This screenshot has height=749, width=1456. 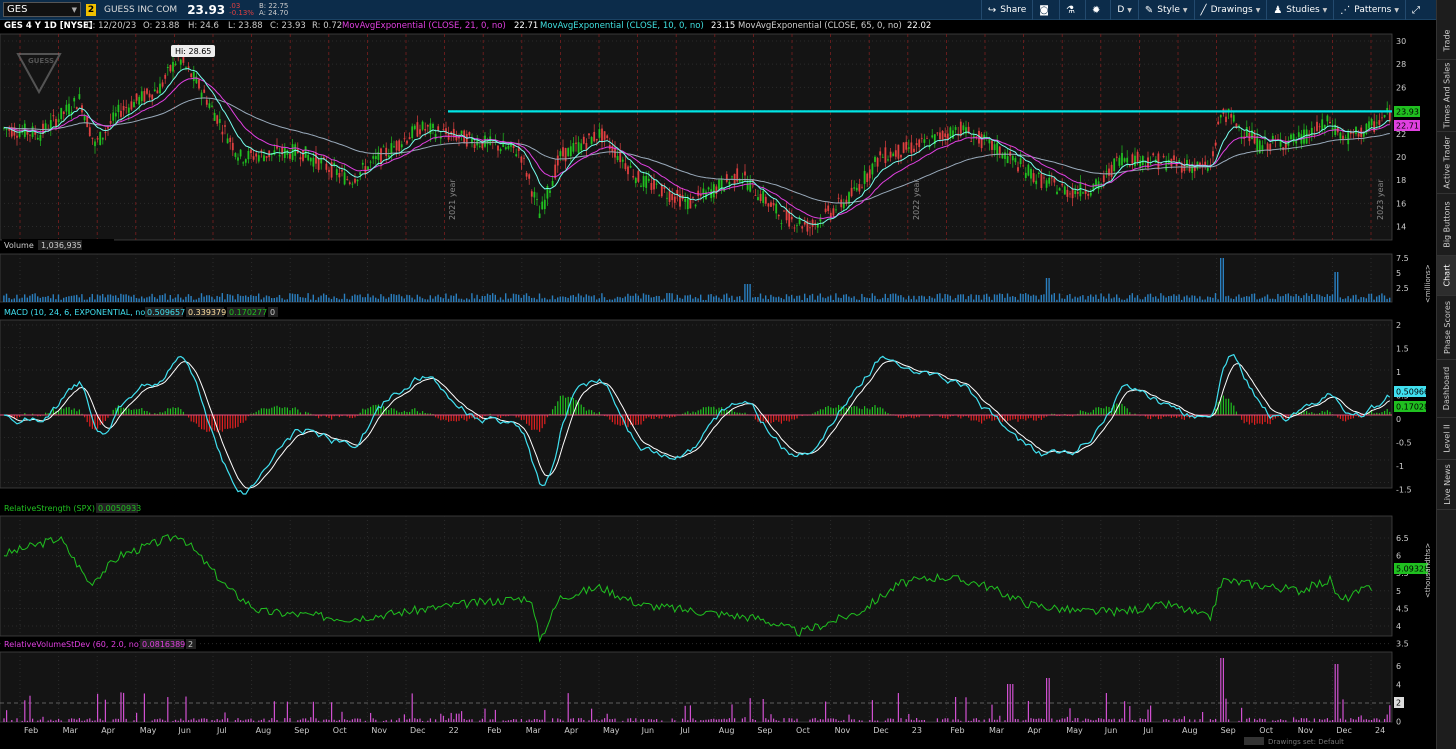 What do you see at coordinates (1254, 741) in the screenshot?
I see `scroll-control` at bounding box center [1254, 741].